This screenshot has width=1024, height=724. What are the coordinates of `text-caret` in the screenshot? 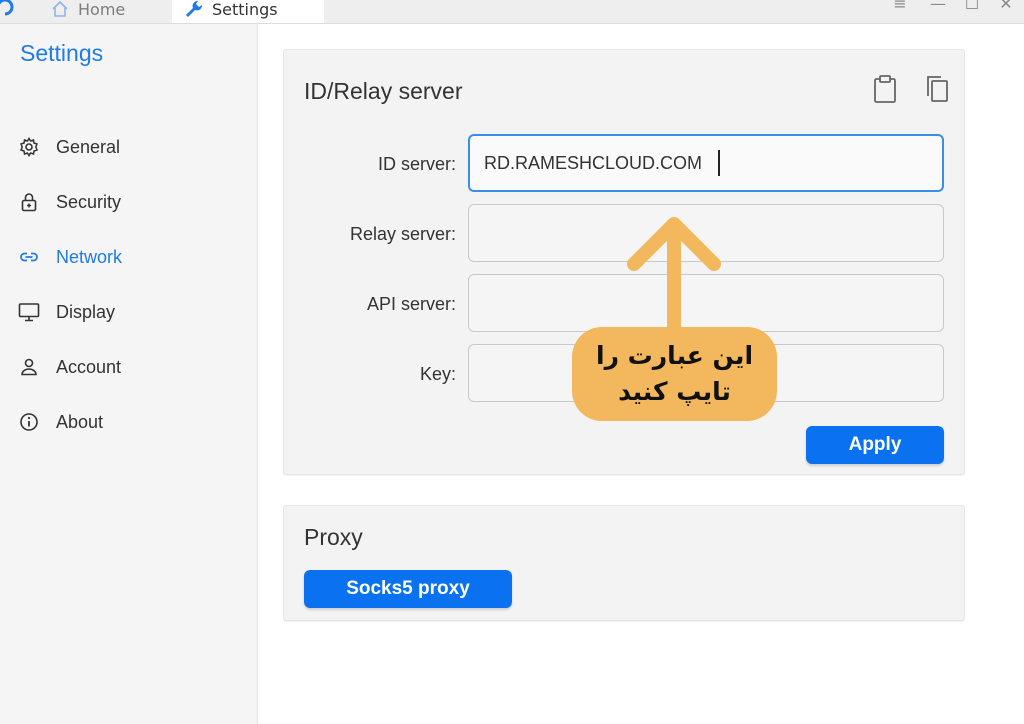 It's located at (719, 163).